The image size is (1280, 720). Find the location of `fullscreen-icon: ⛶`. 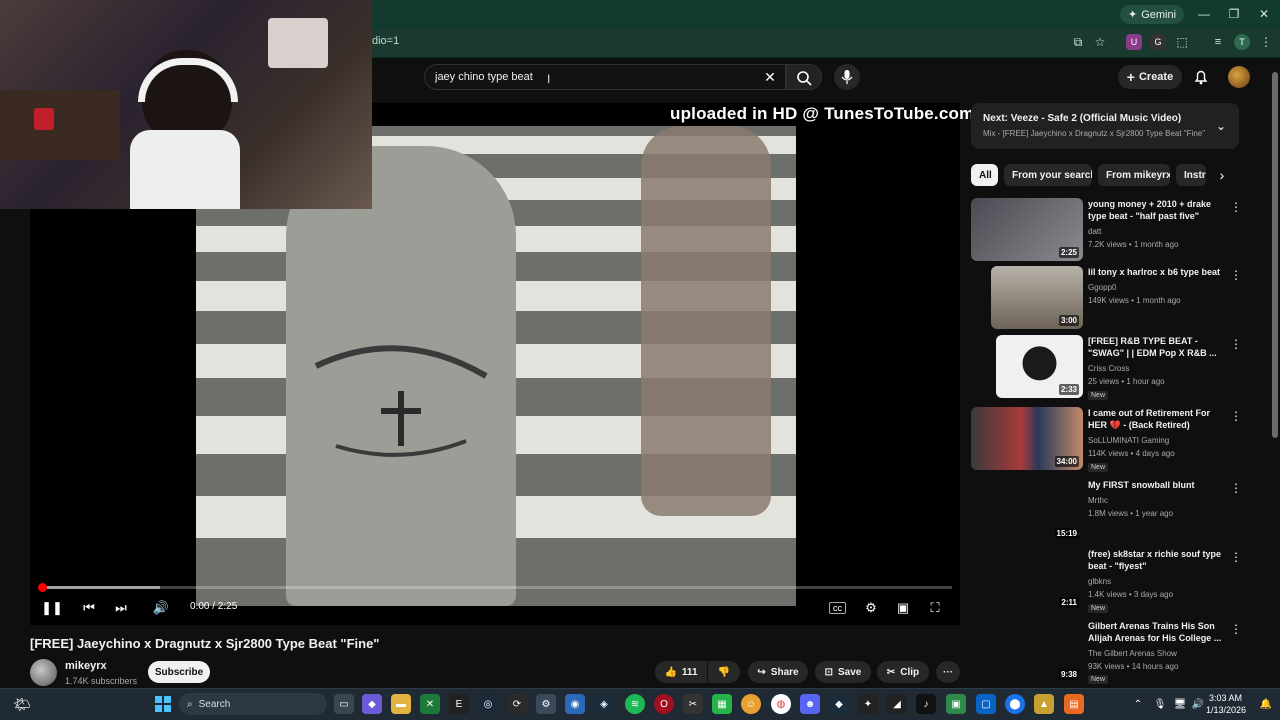

fullscreen-icon: ⛶ is located at coordinates (935, 608).